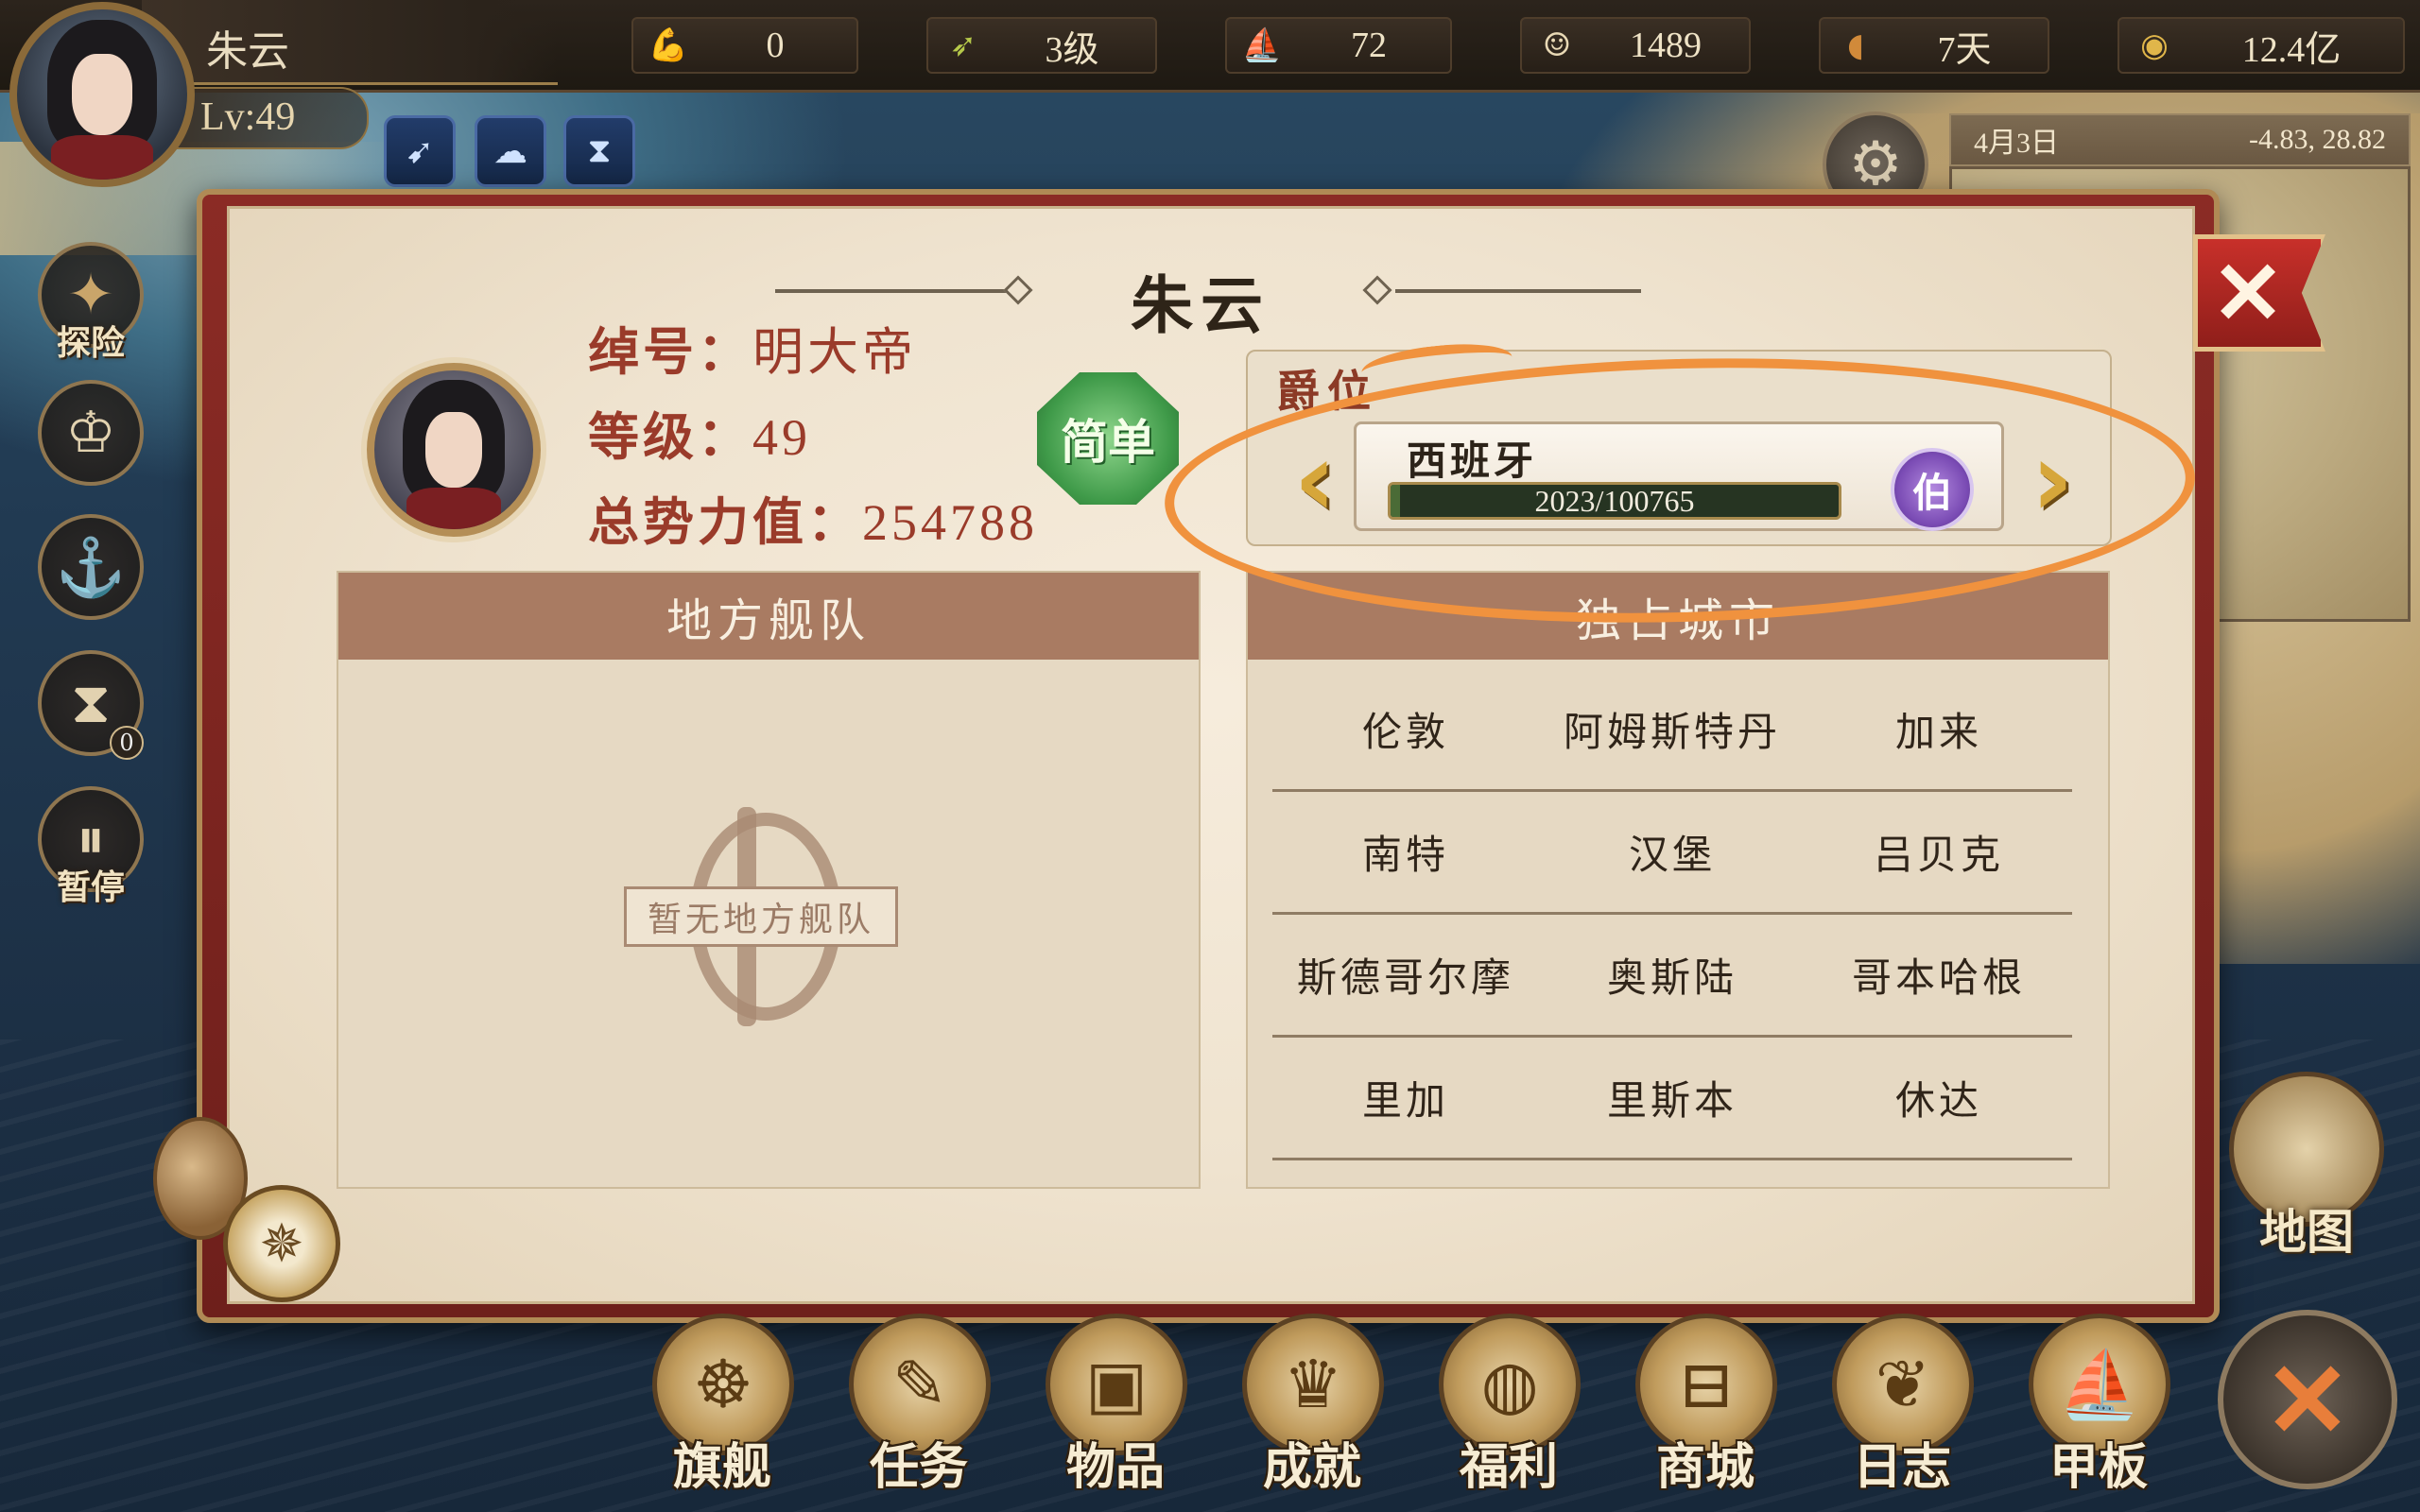  What do you see at coordinates (1855, 45) in the screenshot?
I see `bread-icon: ◖` at bounding box center [1855, 45].